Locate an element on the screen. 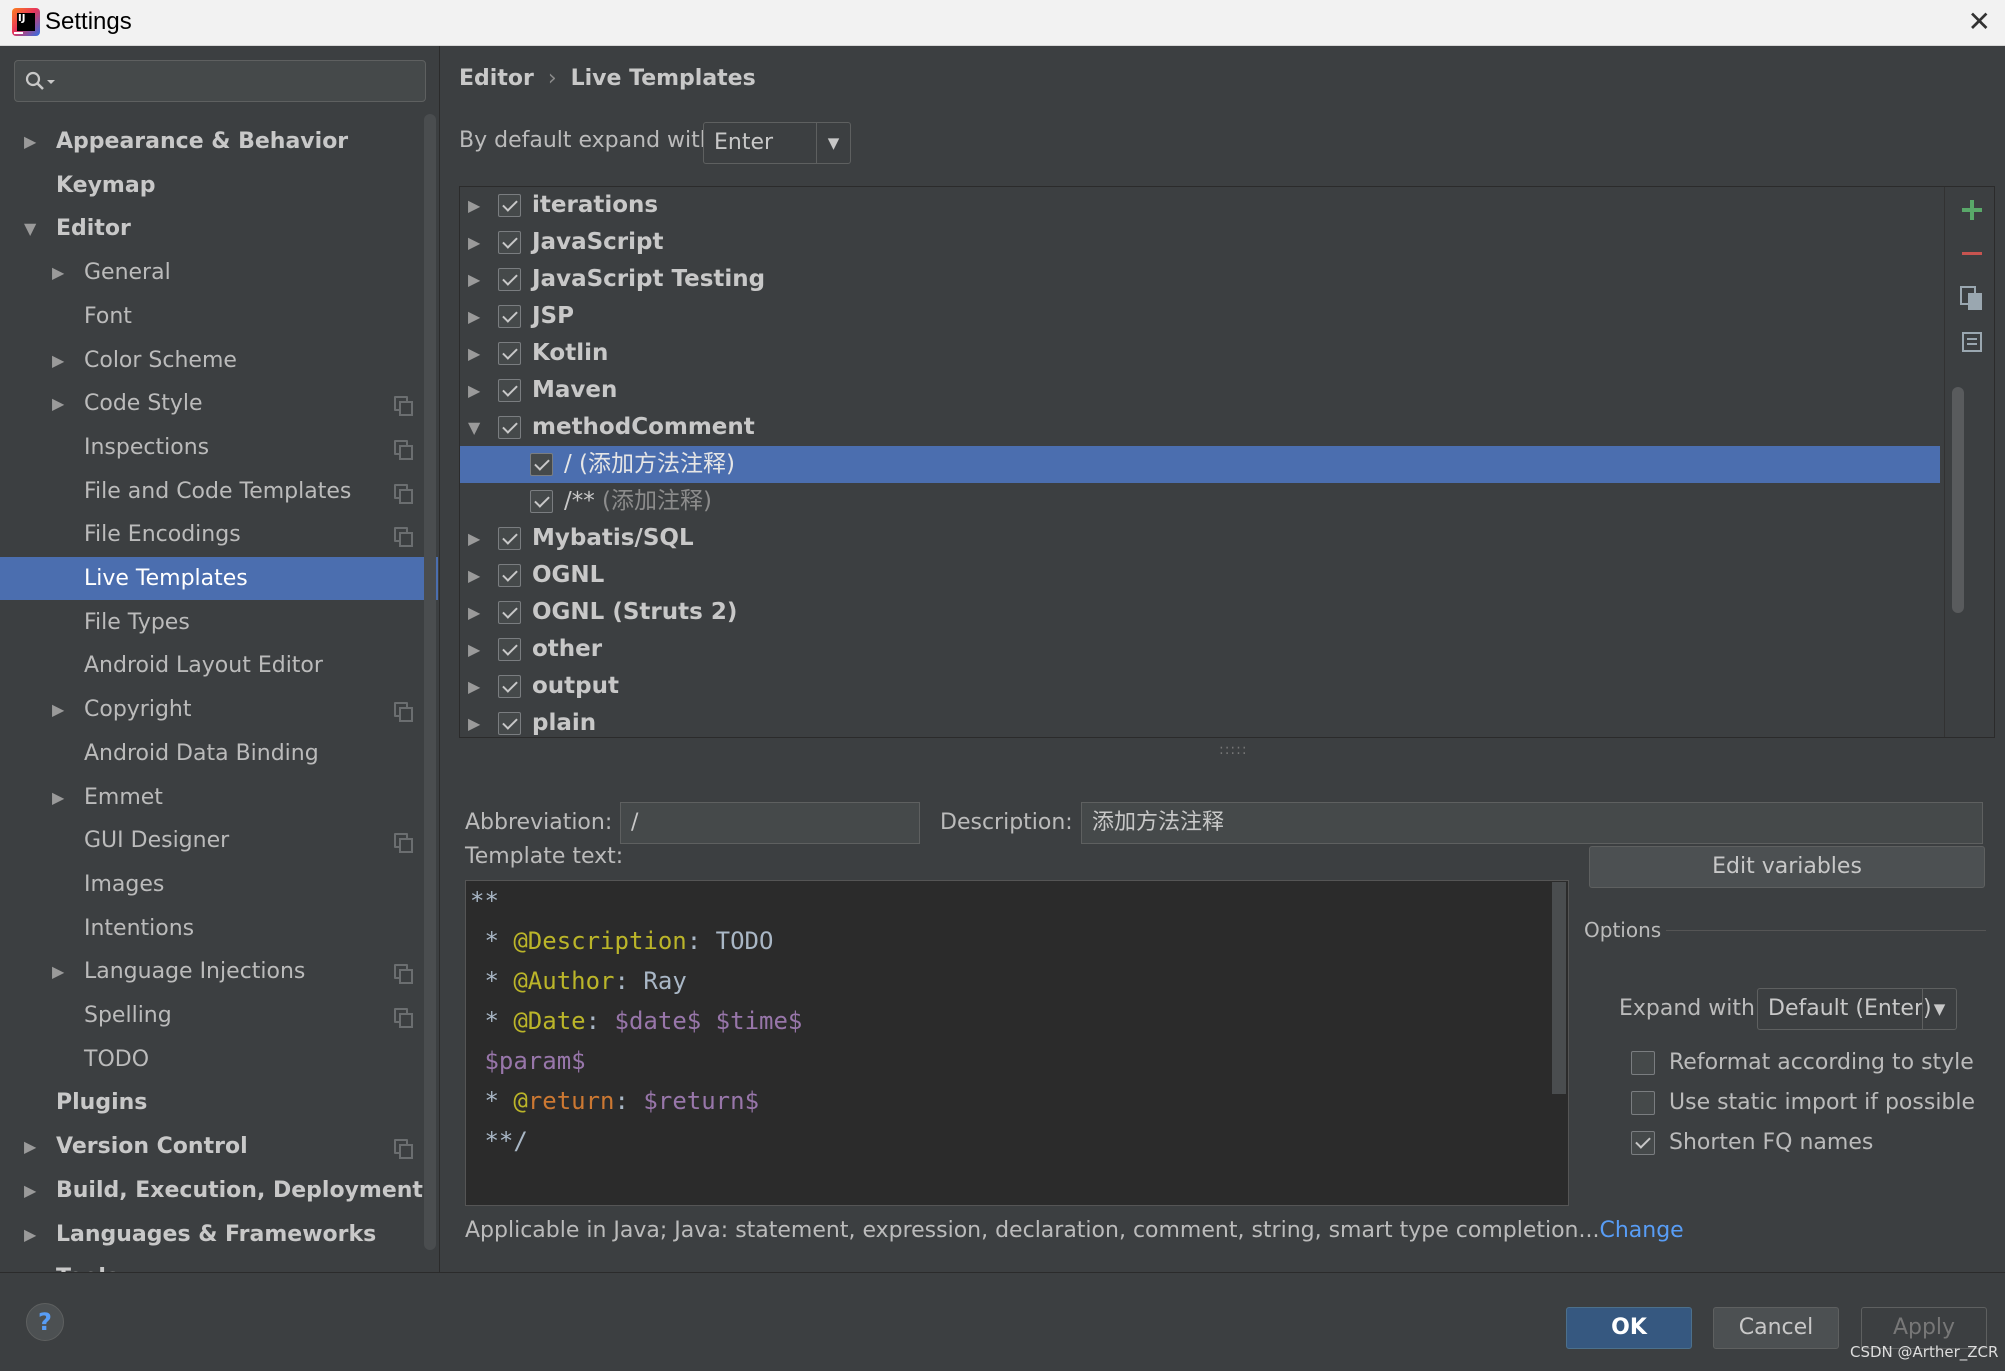 Image resolution: width=2005 pixels, height=1371 pixels. template-row: / (添加方法注释) is located at coordinates (1200, 464).